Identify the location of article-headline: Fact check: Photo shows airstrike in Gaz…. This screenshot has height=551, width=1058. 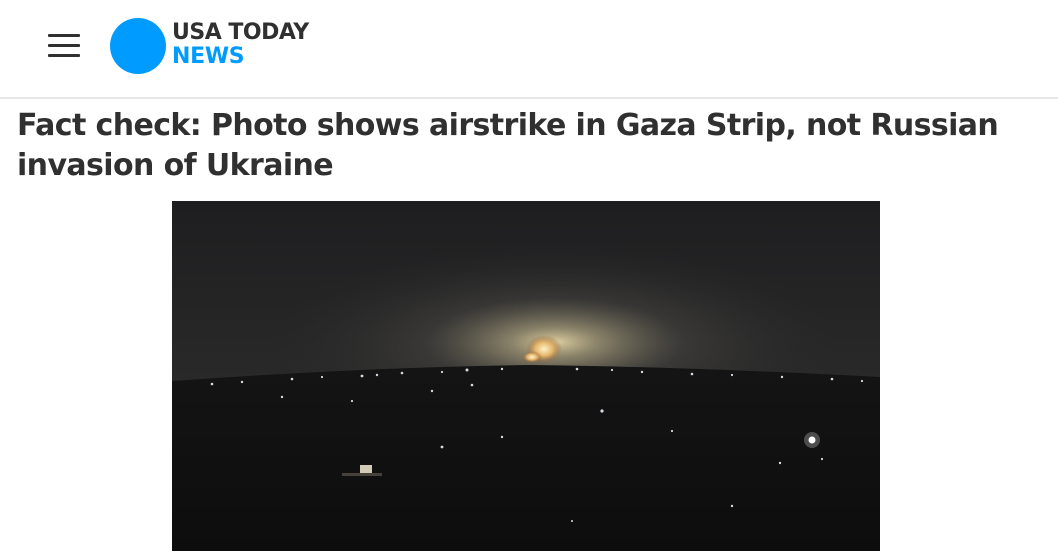
(508, 145).